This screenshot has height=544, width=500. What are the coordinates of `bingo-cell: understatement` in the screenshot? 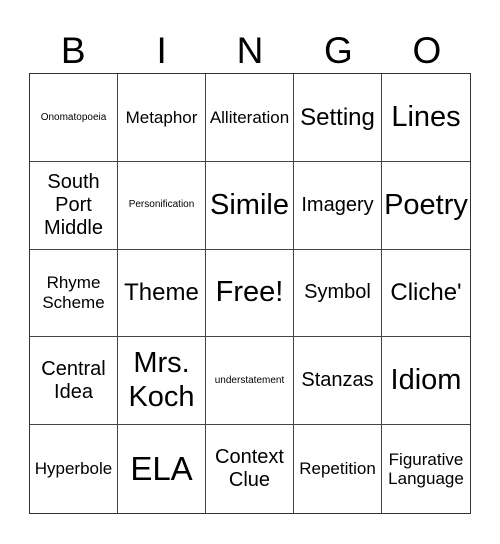 It's located at (250, 381).